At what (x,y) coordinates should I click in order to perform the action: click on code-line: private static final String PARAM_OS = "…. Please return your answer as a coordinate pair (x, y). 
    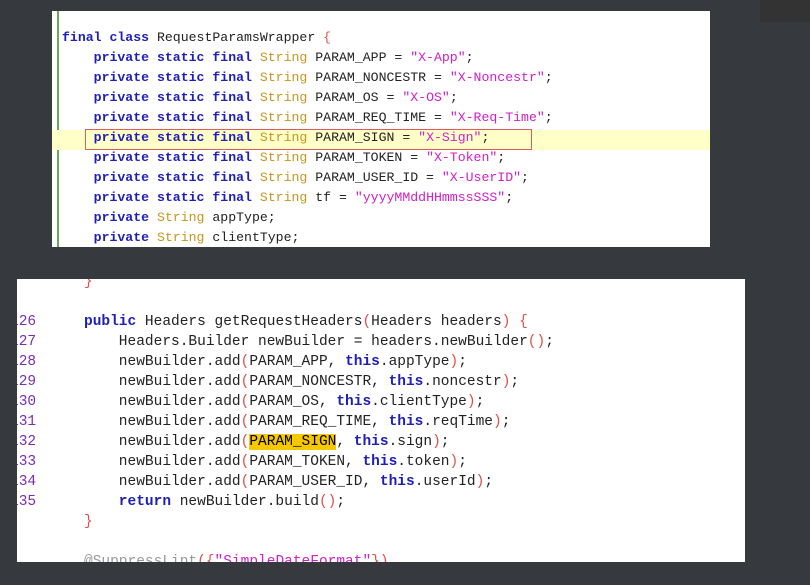
    Looking at the image, I should click on (381, 100).